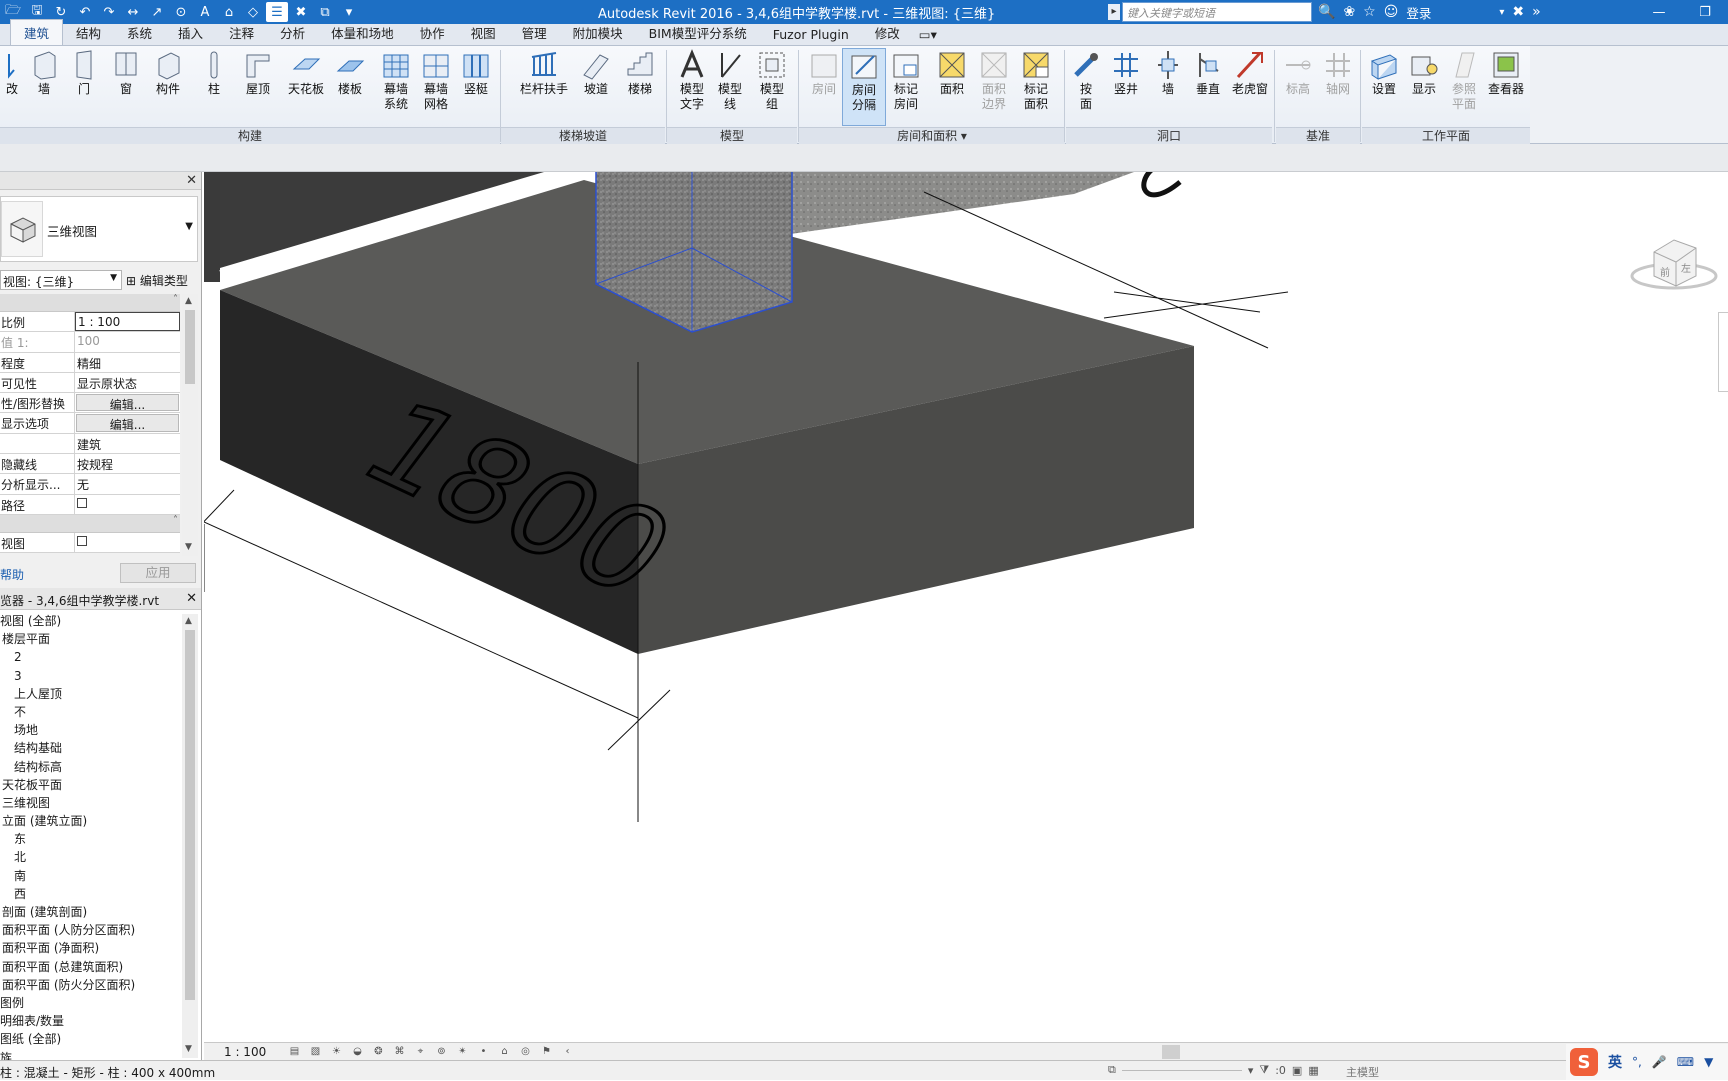  Describe the element at coordinates (91, 948) in the screenshot. I see `tree-node-area-plan: 面积平面 (净面积)` at that location.